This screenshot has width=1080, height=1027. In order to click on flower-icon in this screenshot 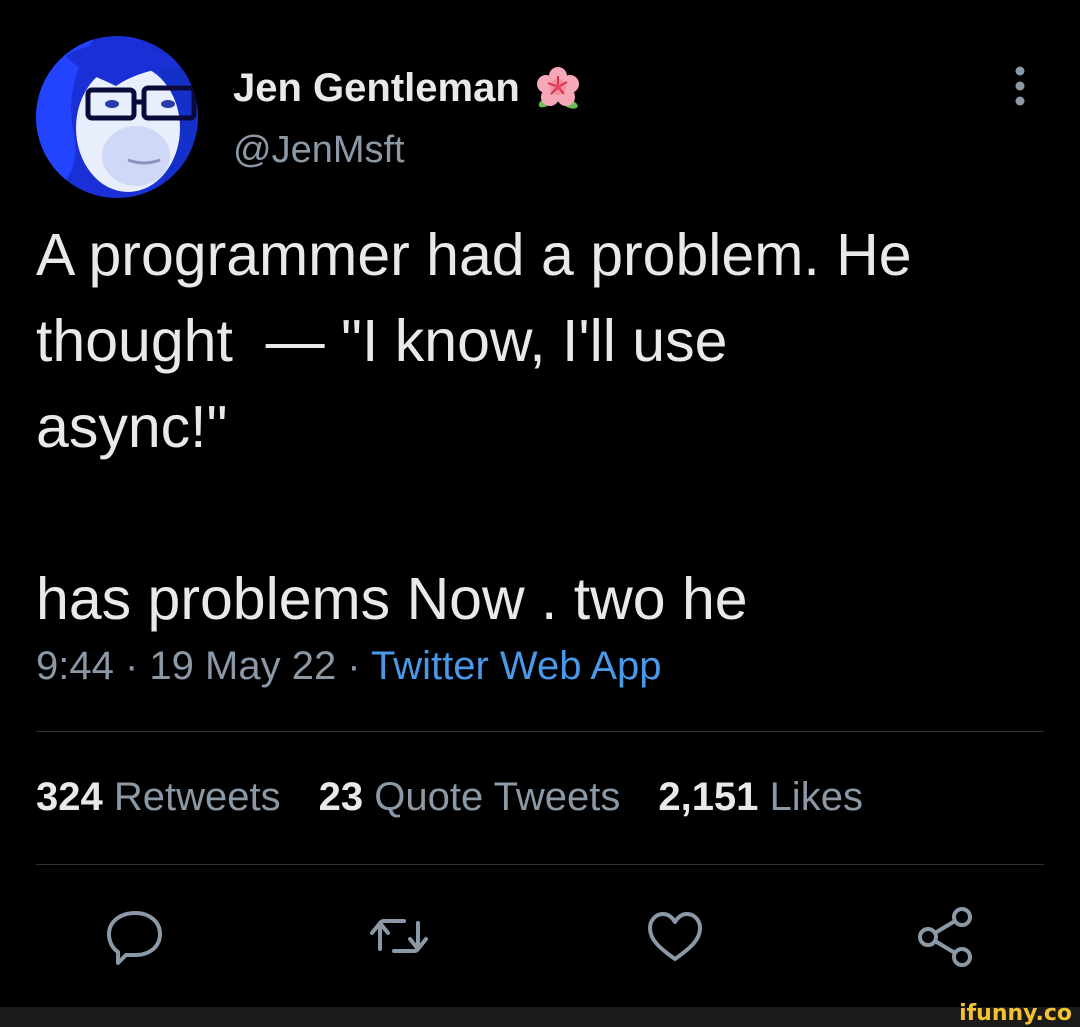, I will do `click(558, 88)`.